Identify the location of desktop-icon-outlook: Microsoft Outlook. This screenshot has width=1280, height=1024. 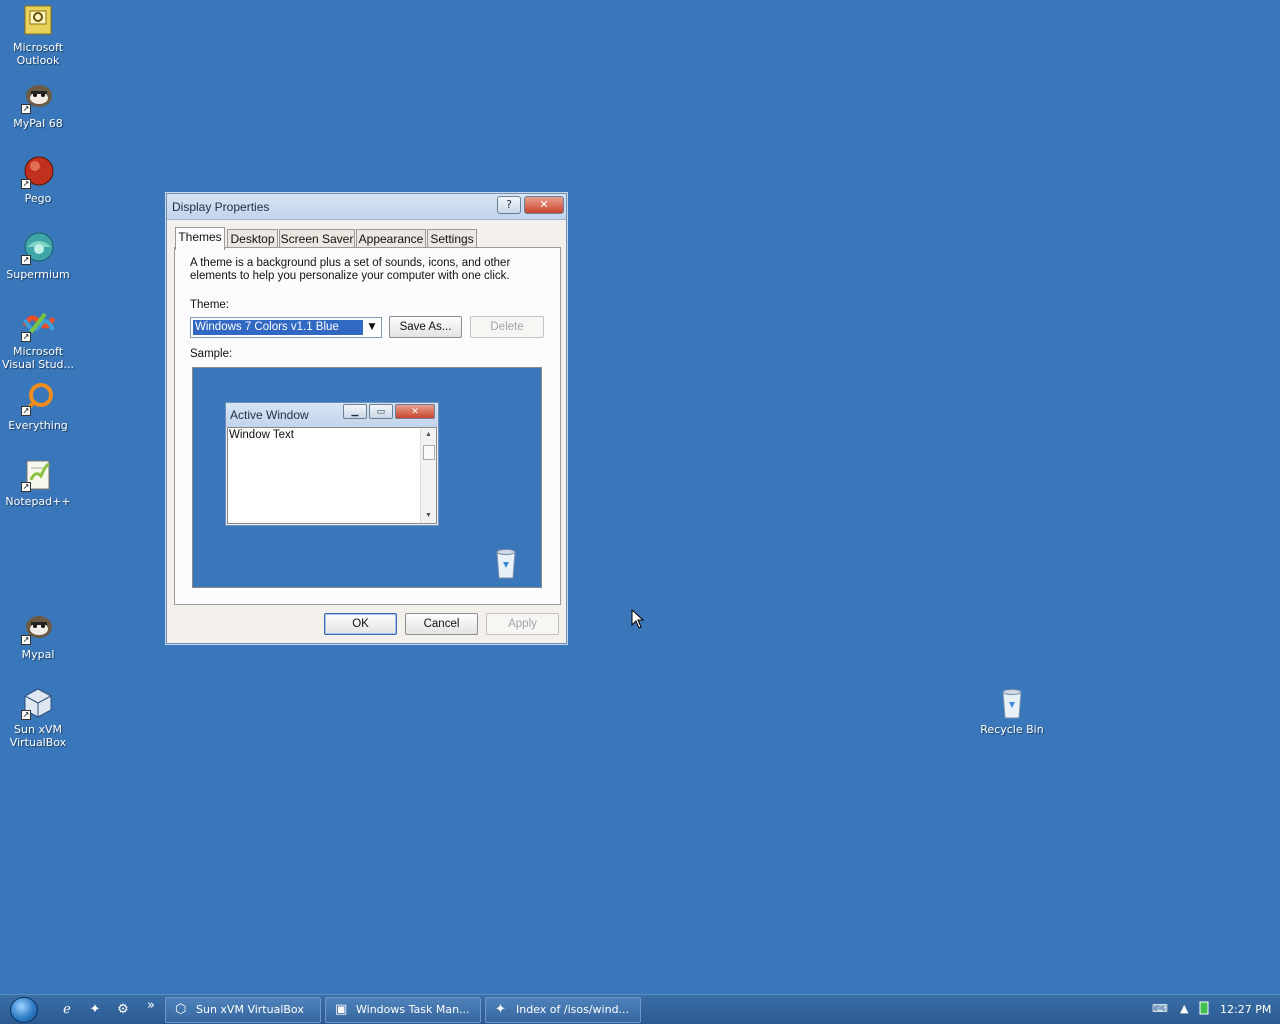
(38, 35).